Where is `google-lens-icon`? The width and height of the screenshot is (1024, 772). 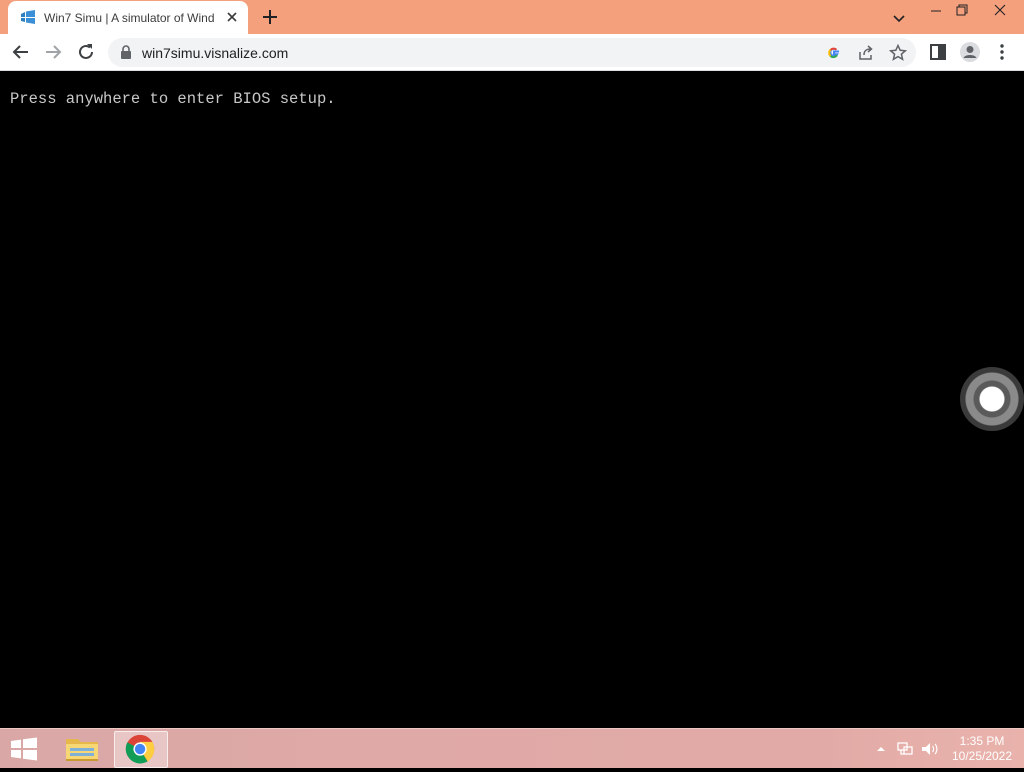
google-lens-icon is located at coordinates (834, 53).